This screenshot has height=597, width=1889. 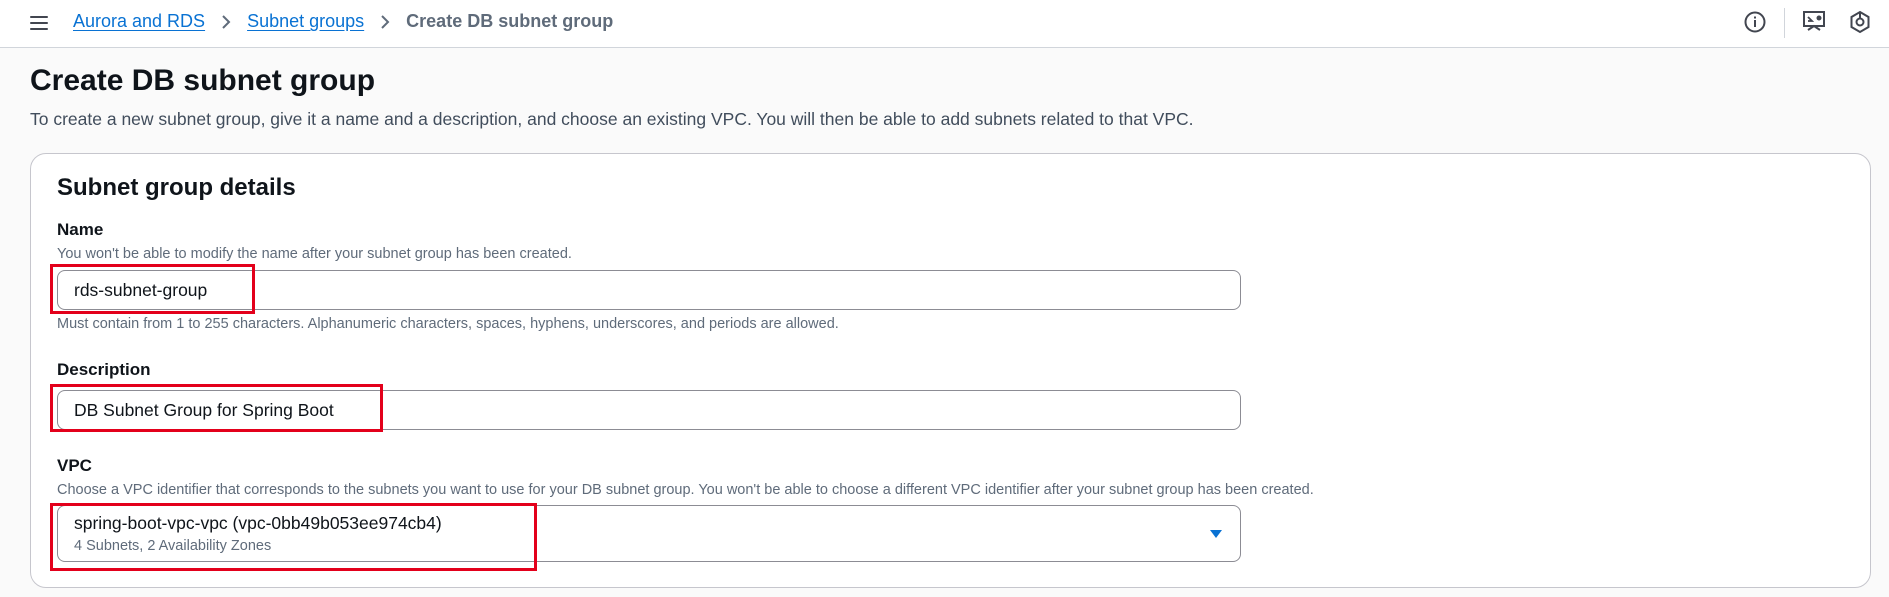 What do you see at coordinates (176, 187) in the screenshot?
I see `section-title: Subnet group details` at bounding box center [176, 187].